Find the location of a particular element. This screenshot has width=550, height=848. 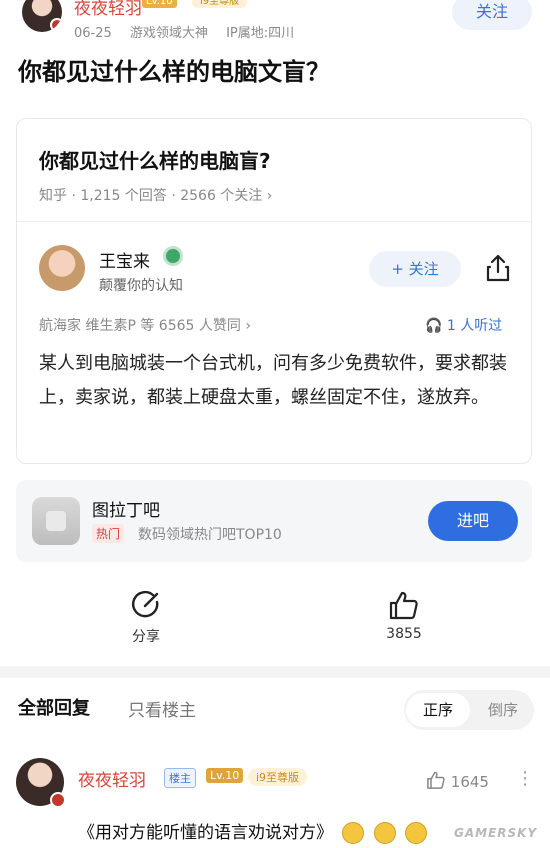

author-name: 夜夜轻羽 is located at coordinates (108, 9).